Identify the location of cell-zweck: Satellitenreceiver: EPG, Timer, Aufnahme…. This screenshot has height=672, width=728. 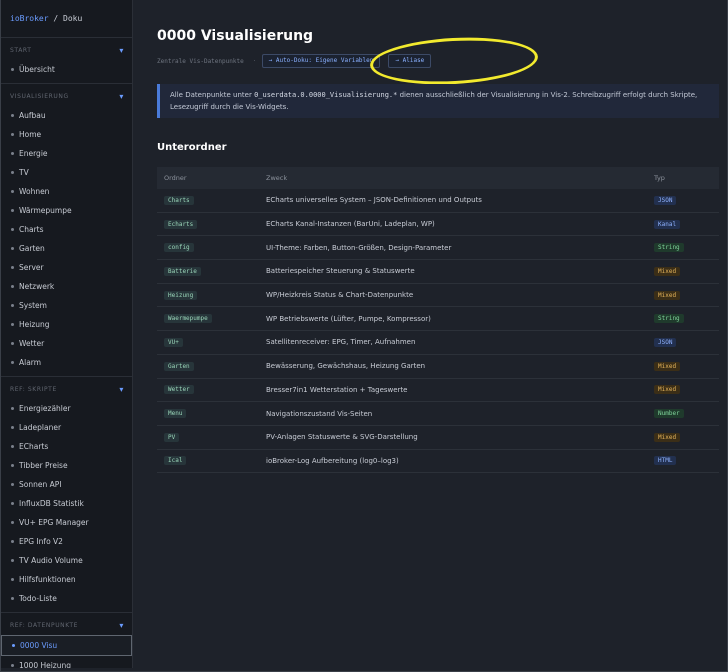
(453, 342).